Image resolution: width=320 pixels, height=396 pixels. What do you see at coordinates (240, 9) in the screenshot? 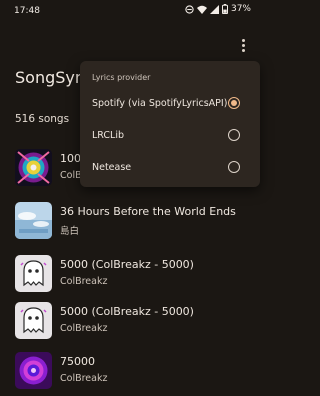
I see `battery-percent: 37%` at bounding box center [240, 9].